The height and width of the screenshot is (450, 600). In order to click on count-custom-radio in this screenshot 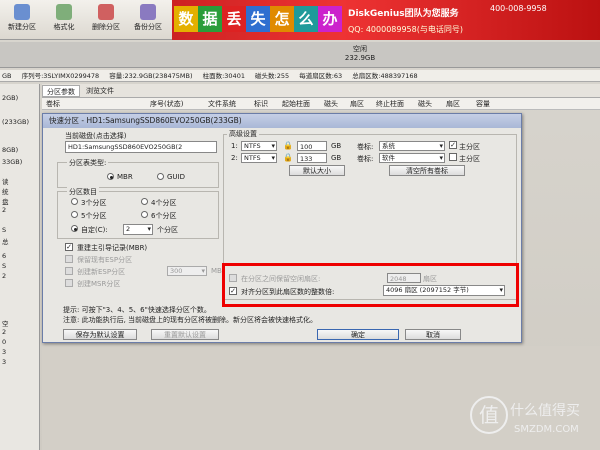, I will do `click(74, 228)`.